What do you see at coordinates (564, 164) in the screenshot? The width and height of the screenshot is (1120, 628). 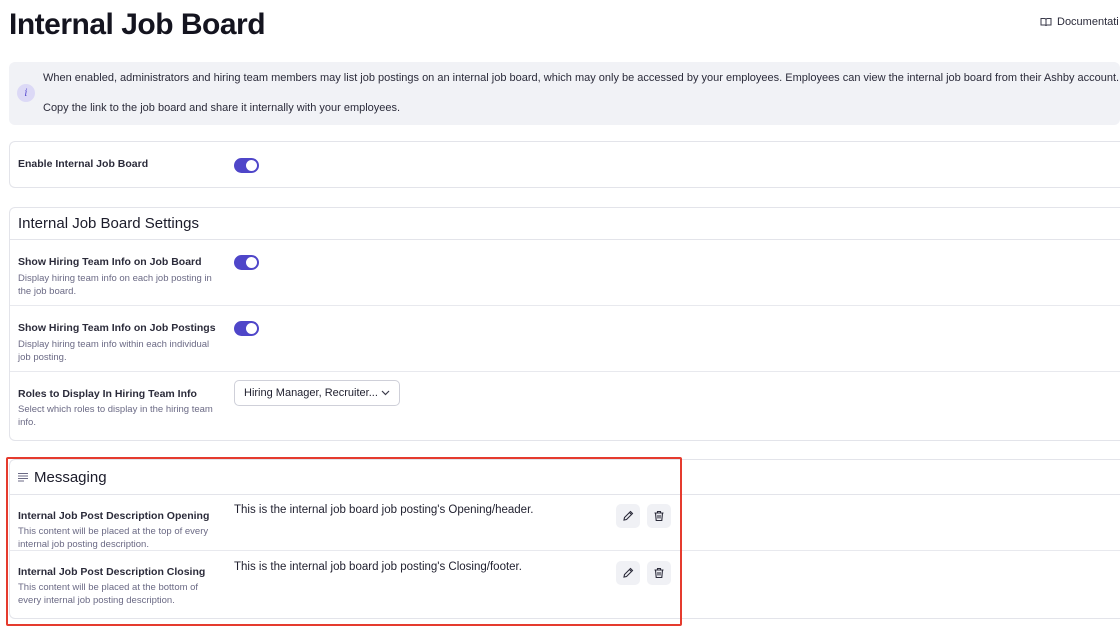 I see `enable-card: Enable Internal Job Board` at bounding box center [564, 164].